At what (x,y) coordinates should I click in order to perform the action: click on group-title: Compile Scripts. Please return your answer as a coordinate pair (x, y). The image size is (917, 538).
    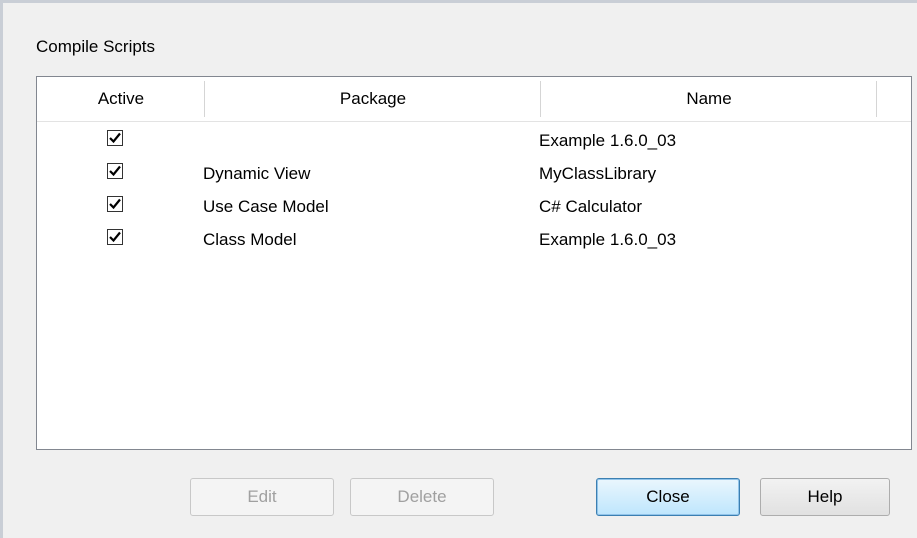
    Looking at the image, I should click on (96, 46).